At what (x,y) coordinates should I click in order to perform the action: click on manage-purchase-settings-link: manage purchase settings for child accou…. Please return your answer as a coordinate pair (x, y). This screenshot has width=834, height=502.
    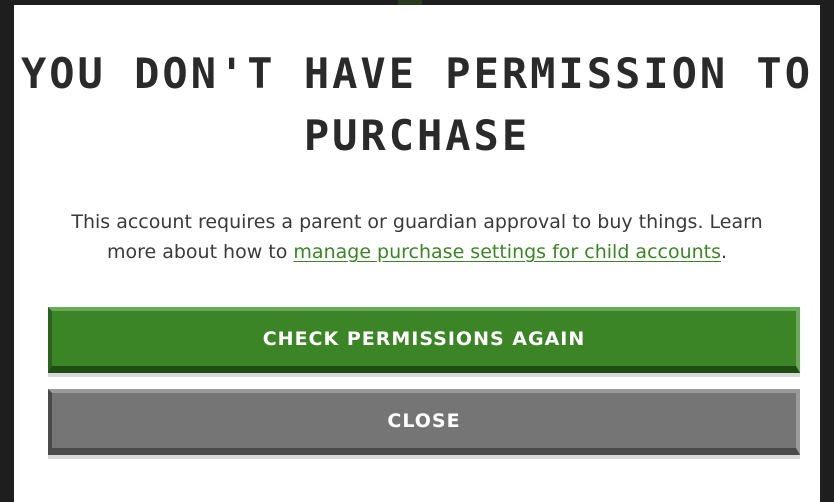
    Looking at the image, I should click on (507, 252).